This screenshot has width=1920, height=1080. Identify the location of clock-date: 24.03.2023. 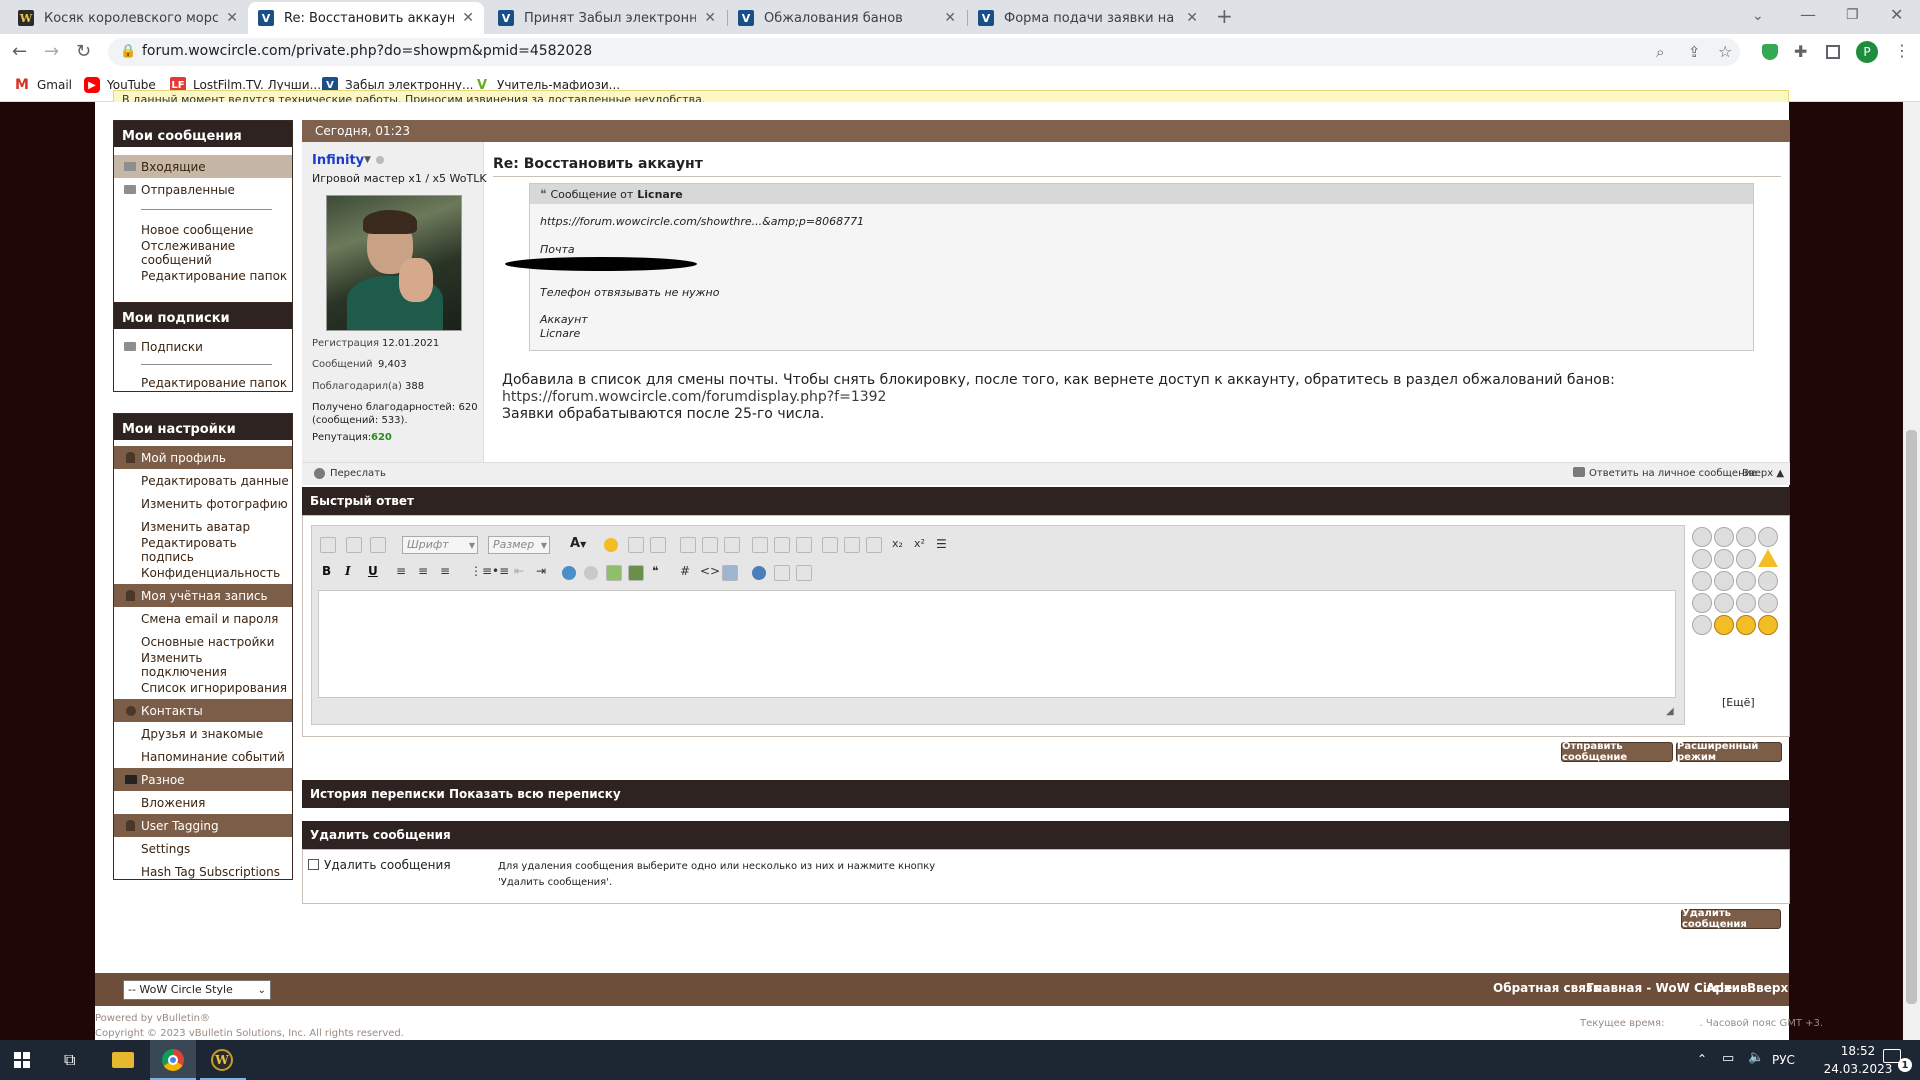
(1858, 1069).